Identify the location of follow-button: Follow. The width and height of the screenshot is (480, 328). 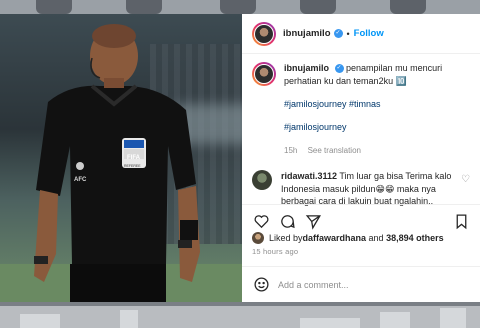
(369, 33).